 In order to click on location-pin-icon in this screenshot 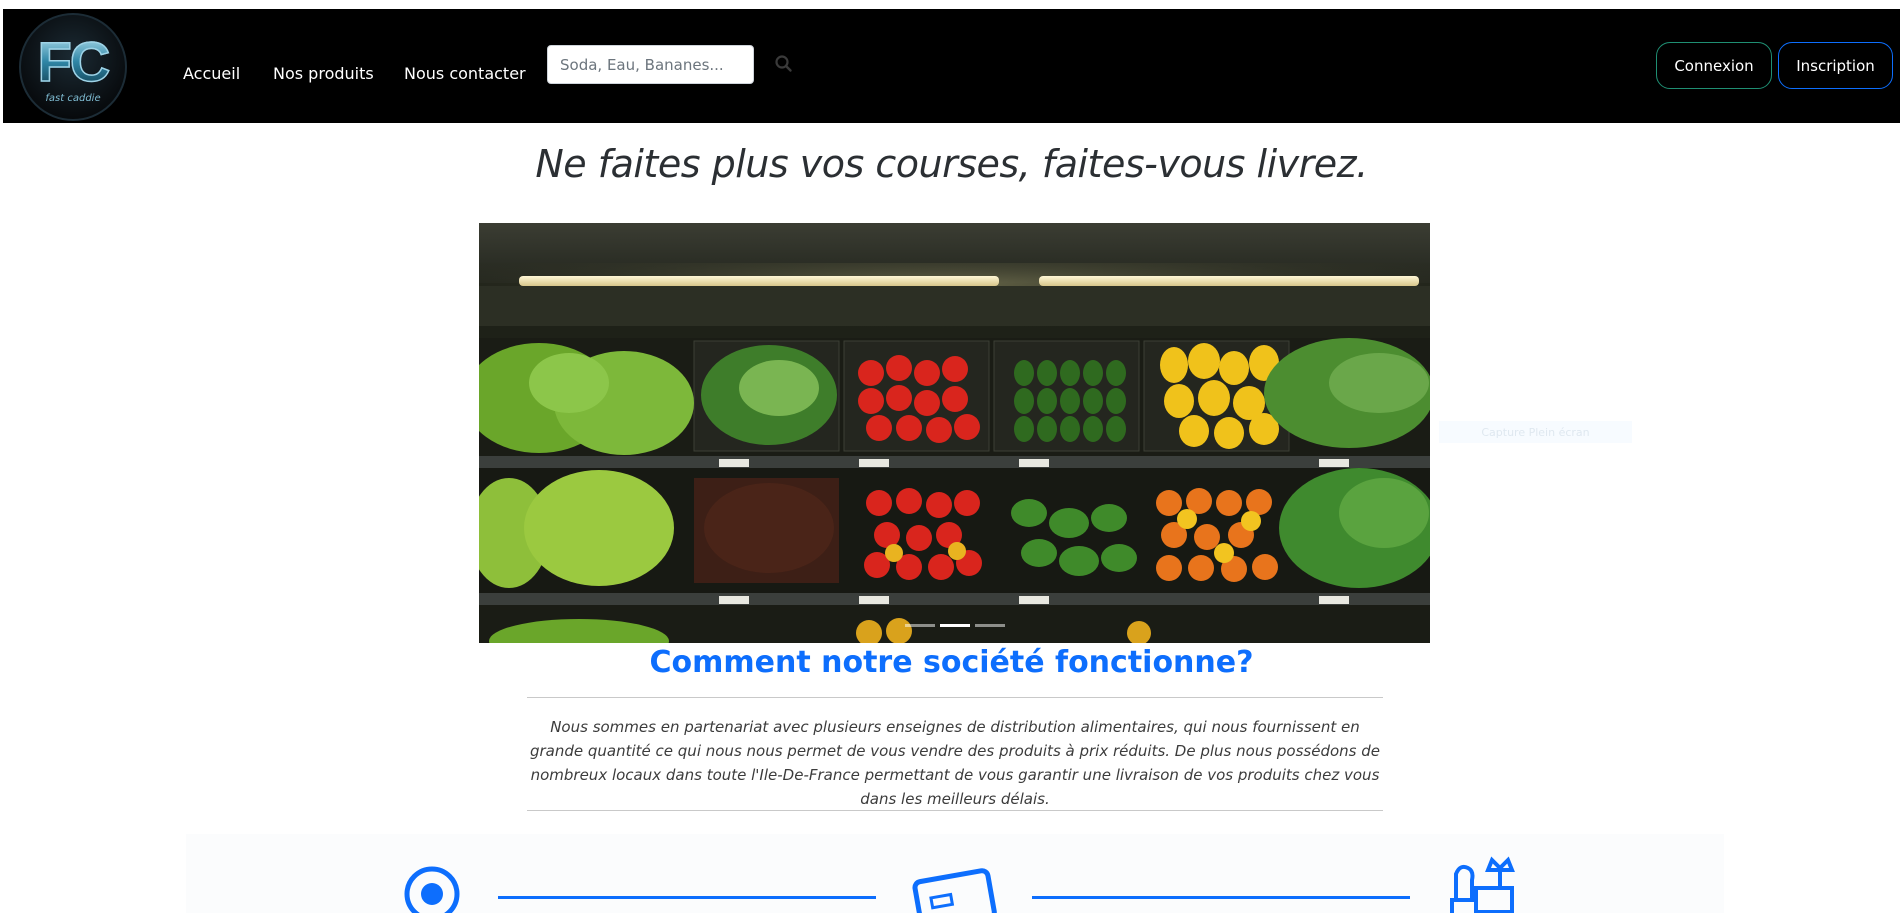, I will do `click(432, 887)`.